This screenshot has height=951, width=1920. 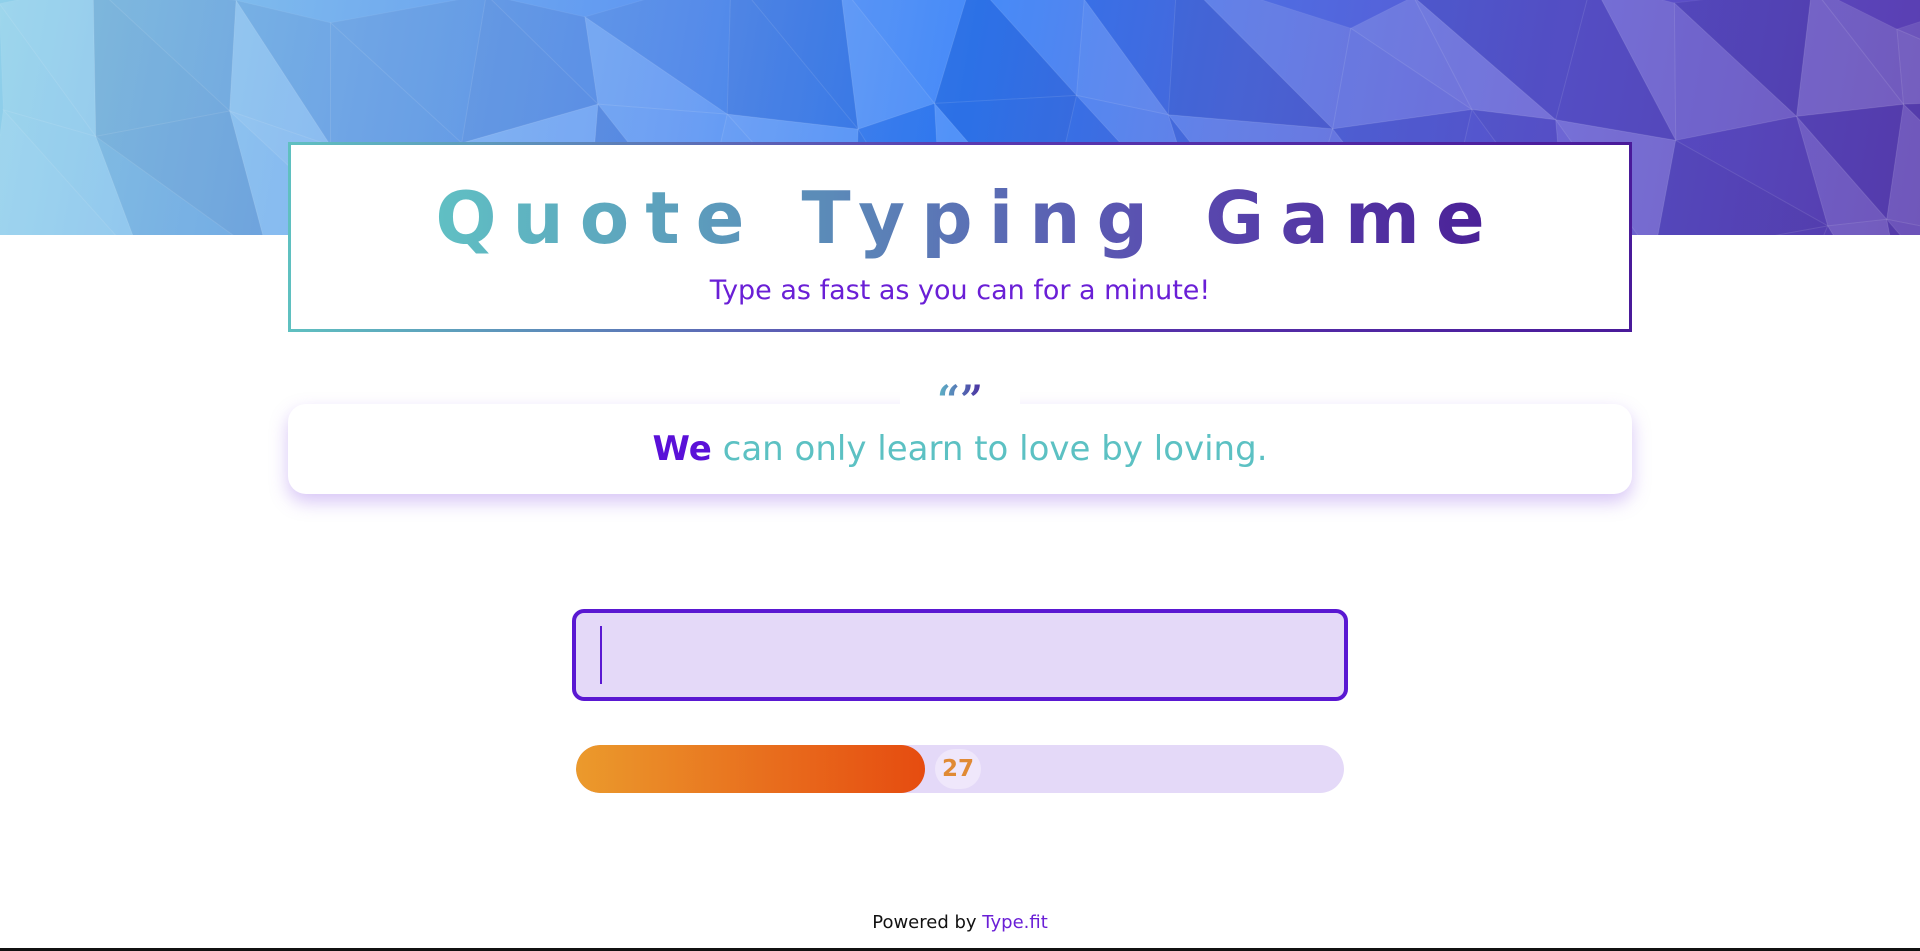 What do you see at coordinates (682, 449) in the screenshot?
I see `typed-word: We` at bounding box center [682, 449].